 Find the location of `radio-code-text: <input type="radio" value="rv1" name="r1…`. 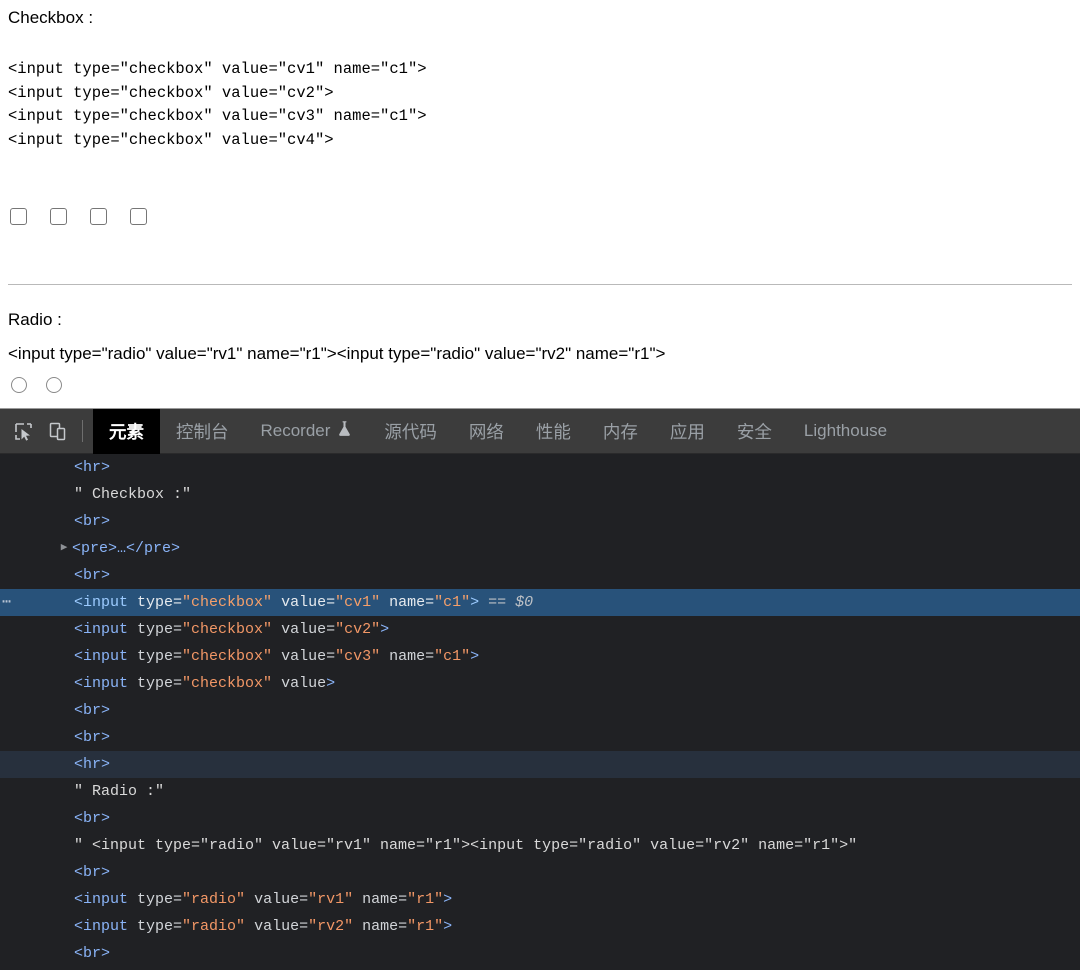

radio-code-text: <input type="radio" value="rv1" name="r1… is located at coordinates (337, 353).